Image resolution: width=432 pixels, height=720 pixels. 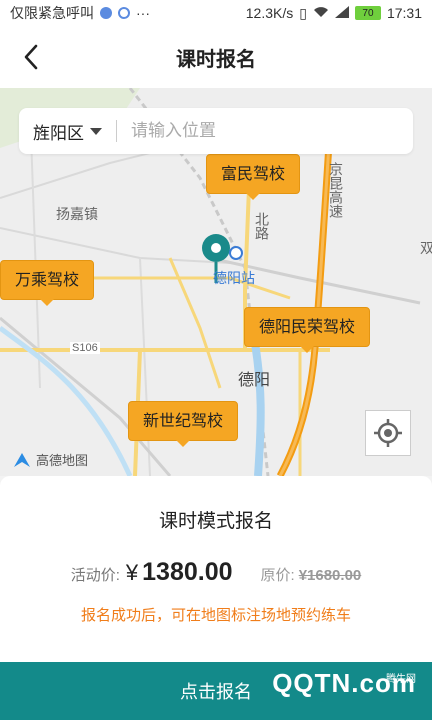 What do you see at coordinates (85, 348) in the screenshot?
I see `map-label: S106` at bounding box center [85, 348].